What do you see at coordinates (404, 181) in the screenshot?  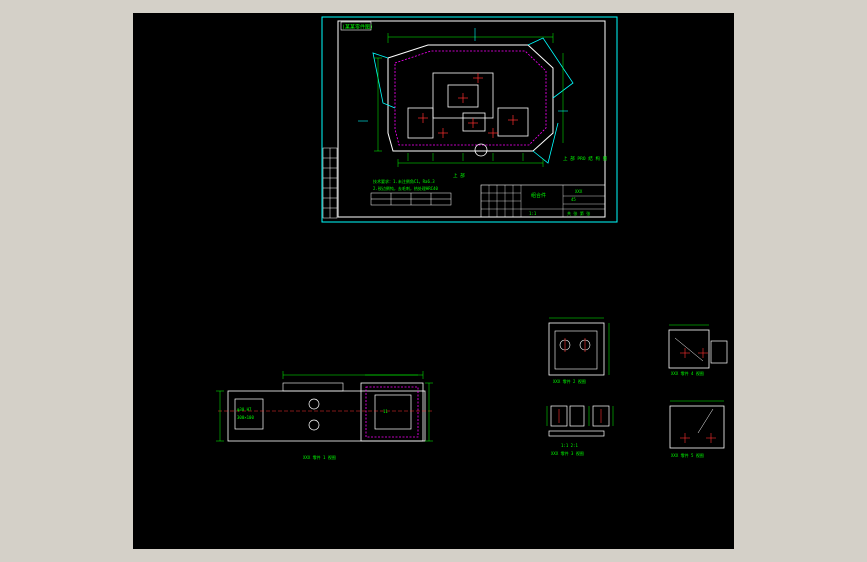 I see `tech-note-1: 技术要求：1.未注倒角C1，Ra6.3` at bounding box center [404, 181].